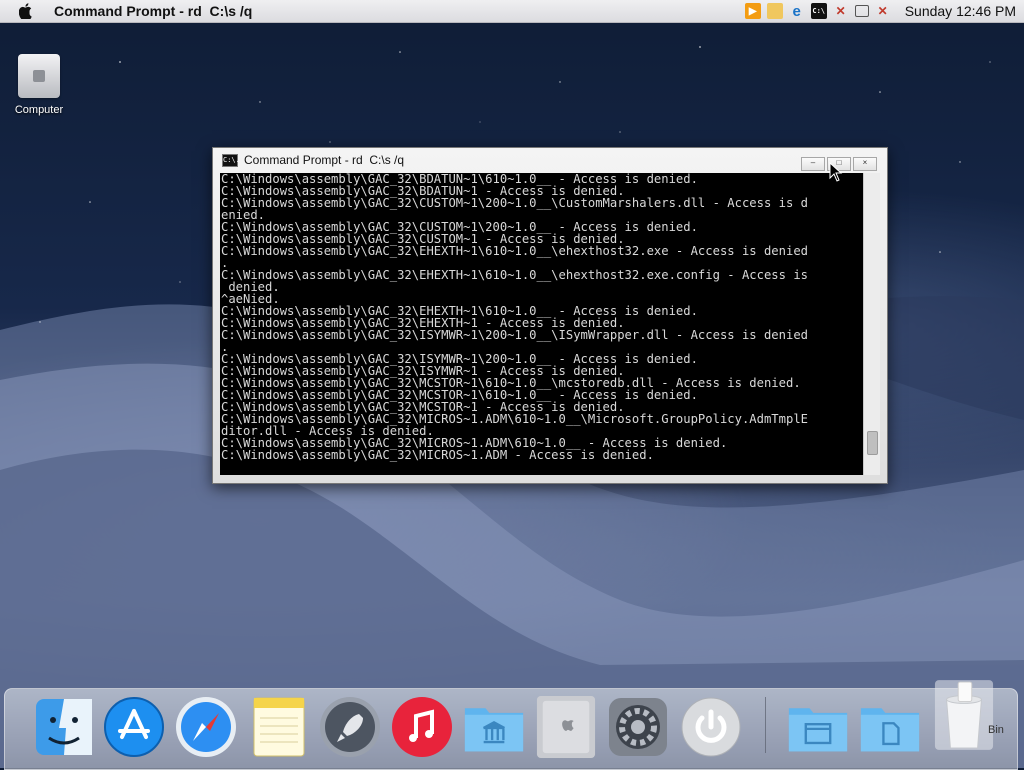 Image resolution: width=1024 pixels, height=770 pixels. Describe the element at coordinates (861, 11) in the screenshot. I see `display-icon` at that location.